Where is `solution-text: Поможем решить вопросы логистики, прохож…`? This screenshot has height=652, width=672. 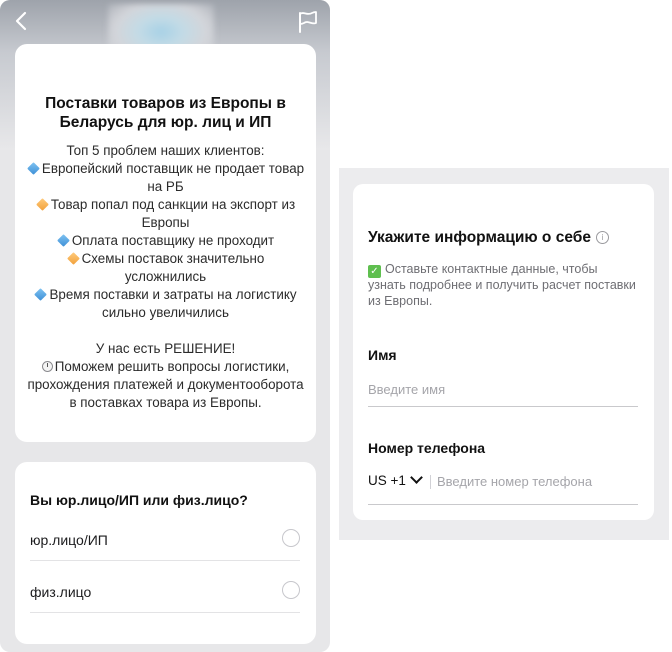 solution-text: Поможем решить вопросы логистики, прохож… is located at coordinates (165, 384).